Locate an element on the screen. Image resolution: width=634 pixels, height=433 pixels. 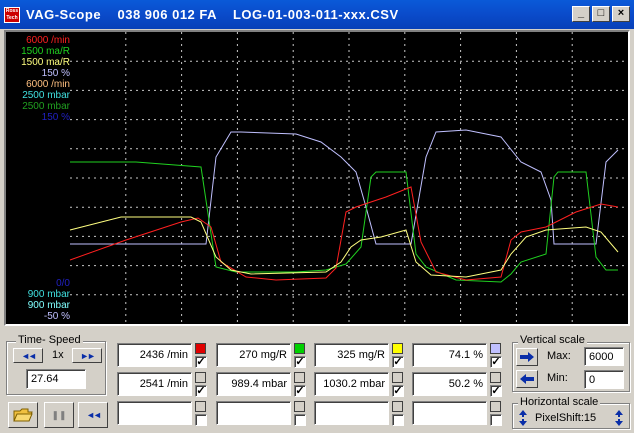
channel-value: 2436 /min is located at coordinates (154, 355).